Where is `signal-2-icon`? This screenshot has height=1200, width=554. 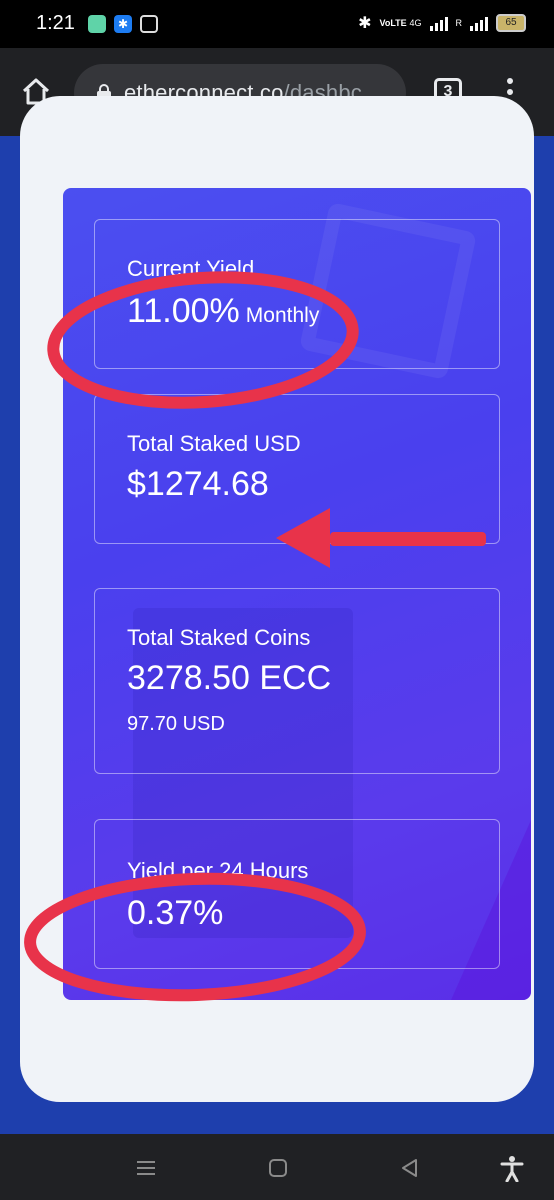 signal-2-icon is located at coordinates (479, 23).